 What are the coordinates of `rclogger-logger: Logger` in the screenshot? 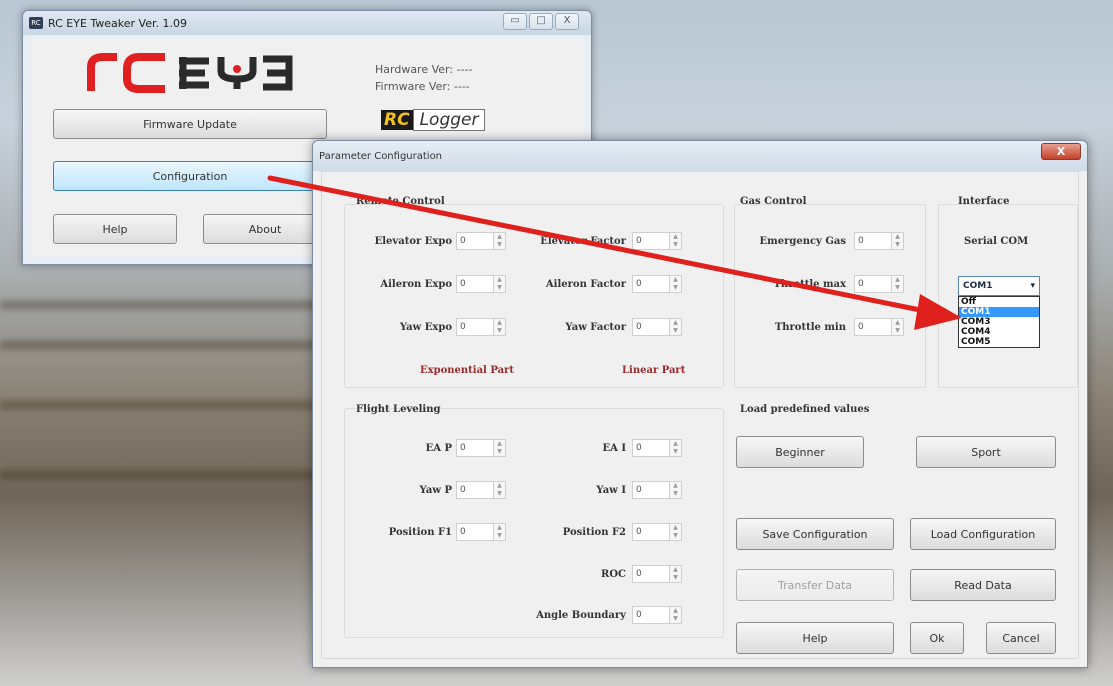 It's located at (449, 120).